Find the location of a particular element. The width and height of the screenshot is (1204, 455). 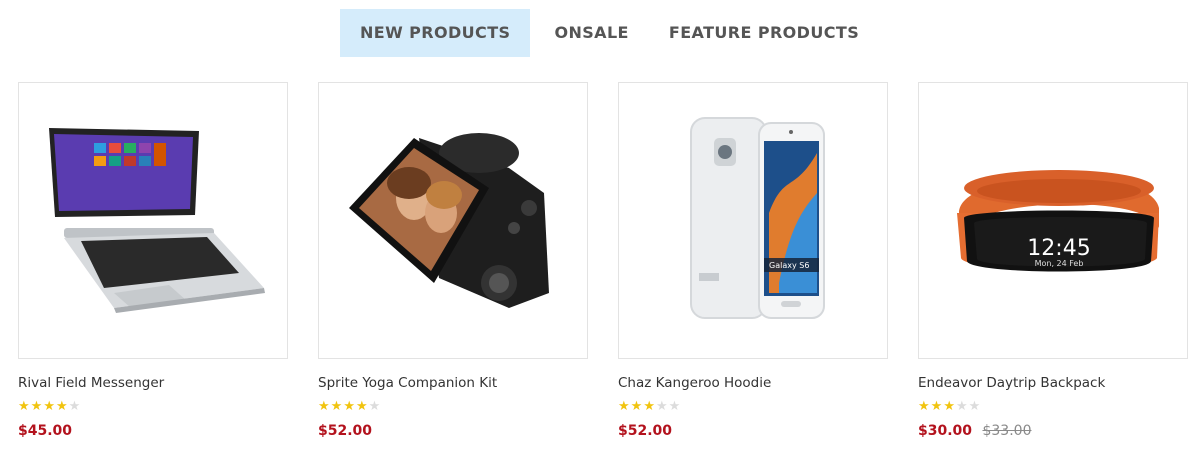

watch-time: 12:45 is located at coordinates (1058, 248).